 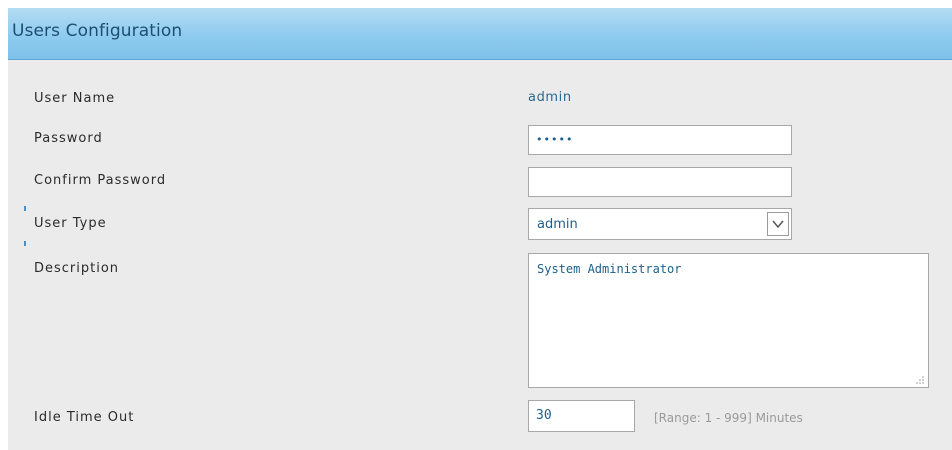 What do you see at coordinates (778, 224) in the screenshot?
I see `chevron-down-icon` at bounding box center [778, 224].